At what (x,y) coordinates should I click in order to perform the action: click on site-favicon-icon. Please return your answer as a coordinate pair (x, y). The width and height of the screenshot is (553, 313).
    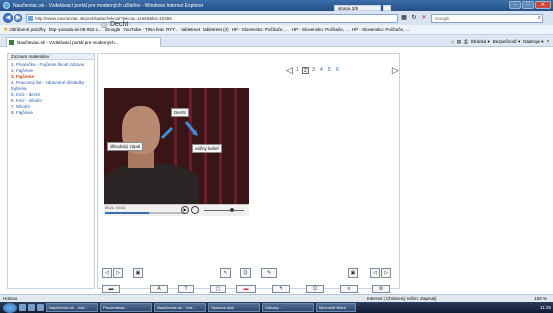
    Looking at the image, I should click on (30, 18).